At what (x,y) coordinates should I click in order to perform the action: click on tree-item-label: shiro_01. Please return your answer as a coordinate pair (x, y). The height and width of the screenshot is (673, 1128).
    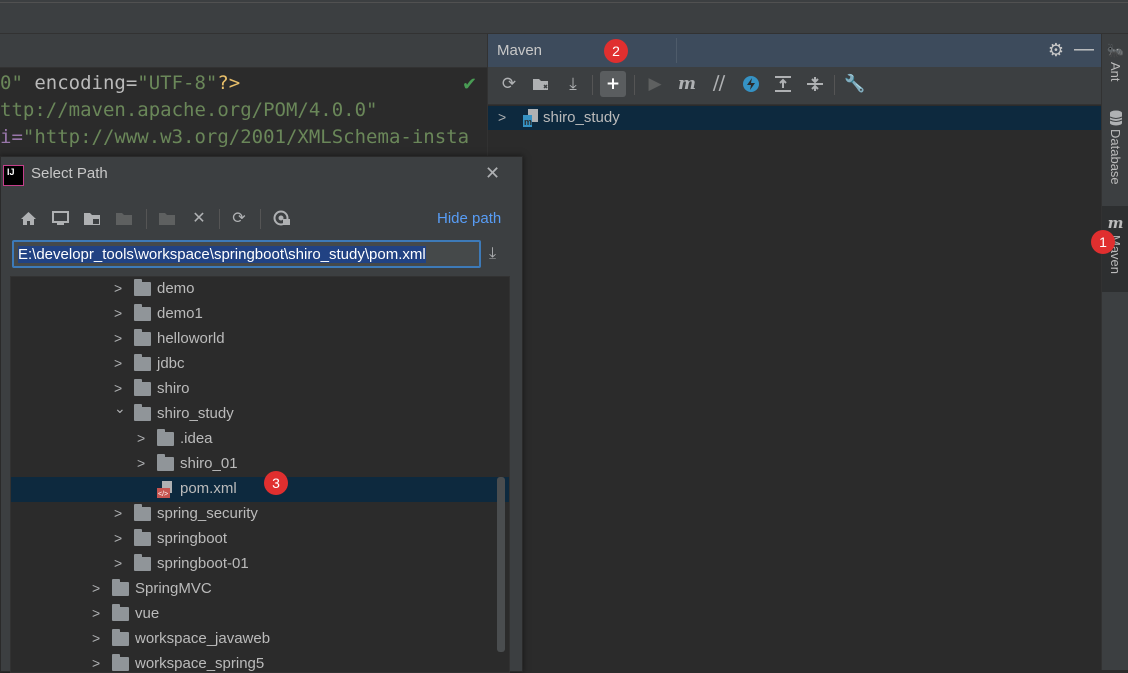
    Looking at the image, I should click on (209, 463).